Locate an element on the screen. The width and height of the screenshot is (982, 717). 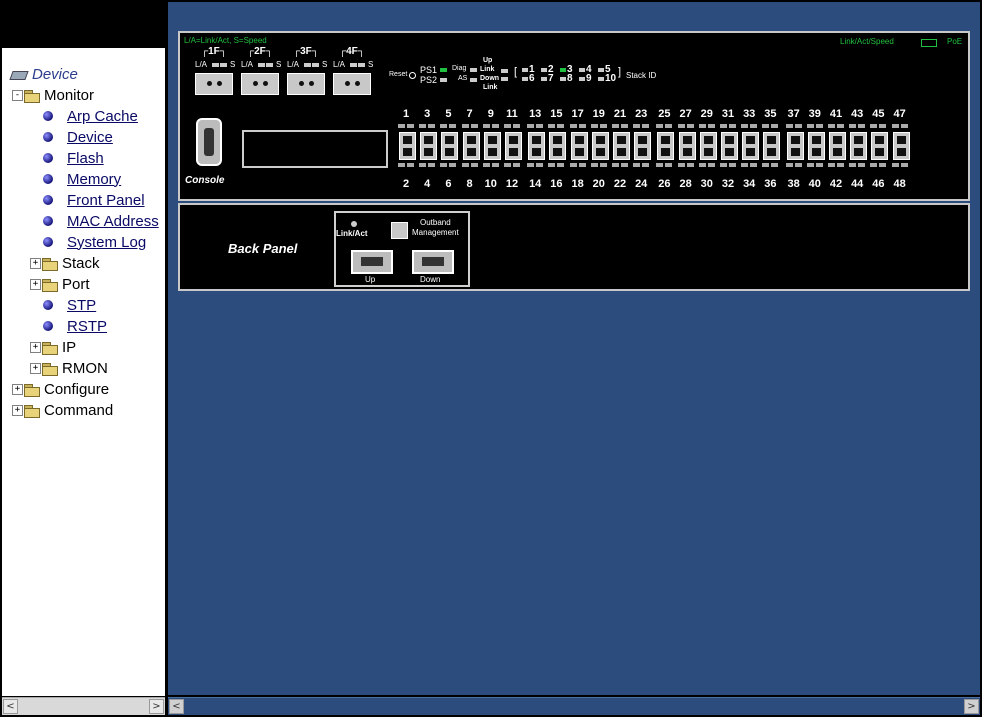
outband-management-port is located at coordinates (399, 230).